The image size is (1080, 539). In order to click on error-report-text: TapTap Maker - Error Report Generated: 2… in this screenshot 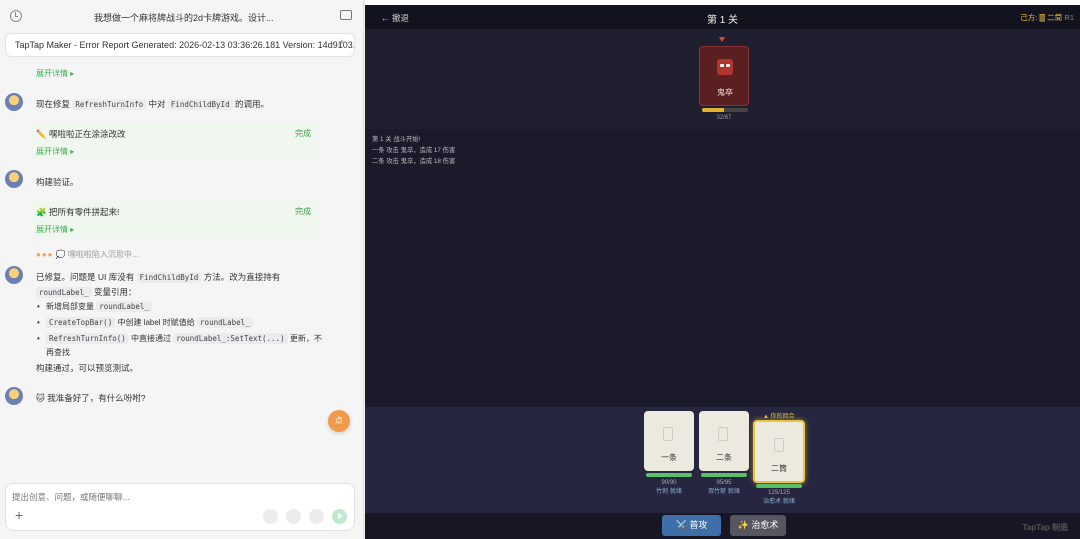, I will do `click(185, 45)`.